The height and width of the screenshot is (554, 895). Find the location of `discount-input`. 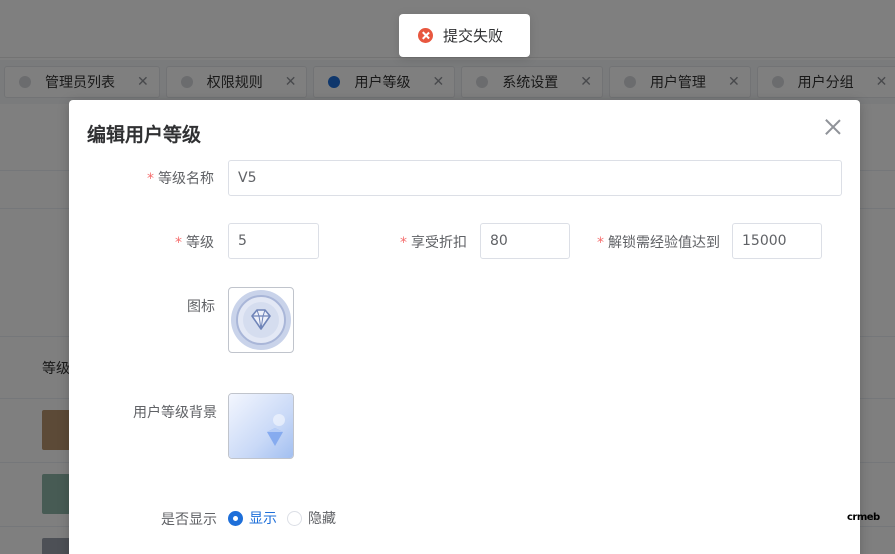

discount-input is located at coordinates (525, 241).